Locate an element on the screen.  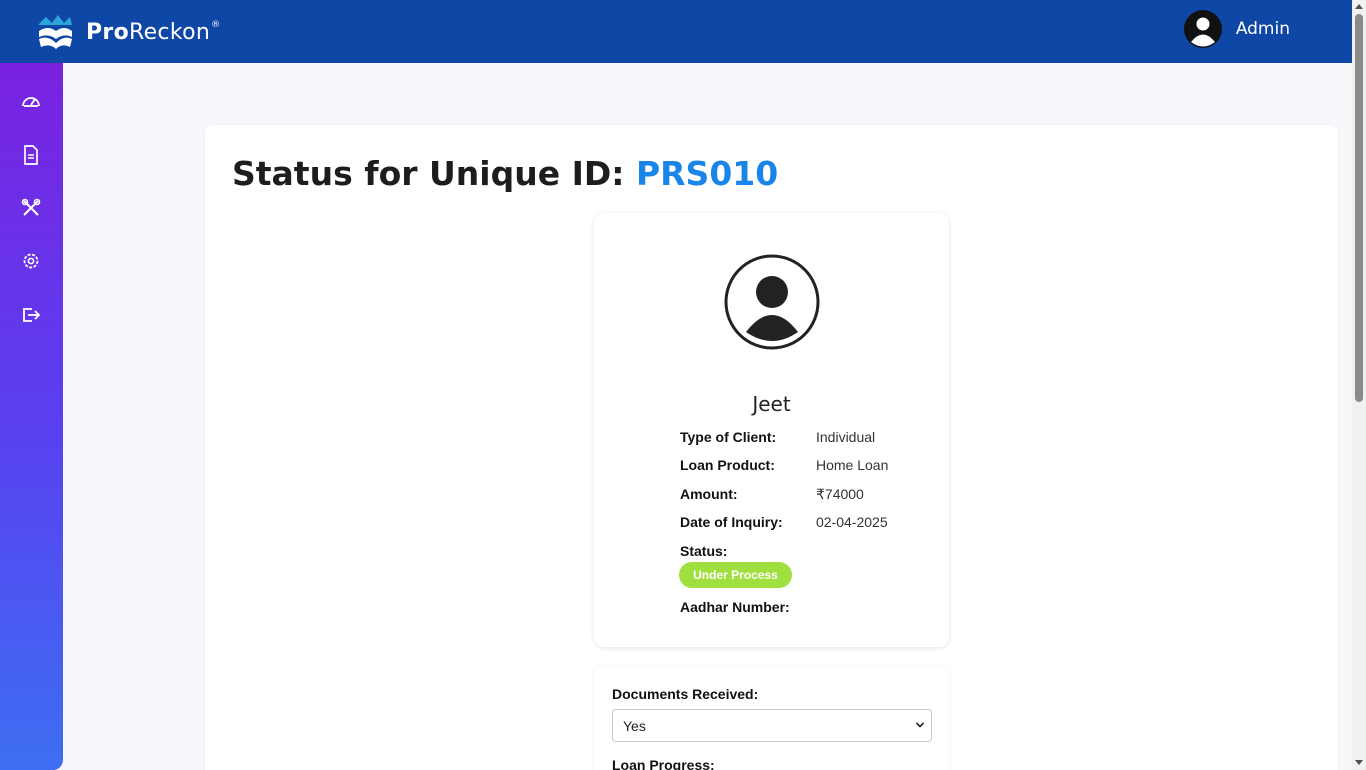
sidebar-item-tools is located at coordinates (31, 208).